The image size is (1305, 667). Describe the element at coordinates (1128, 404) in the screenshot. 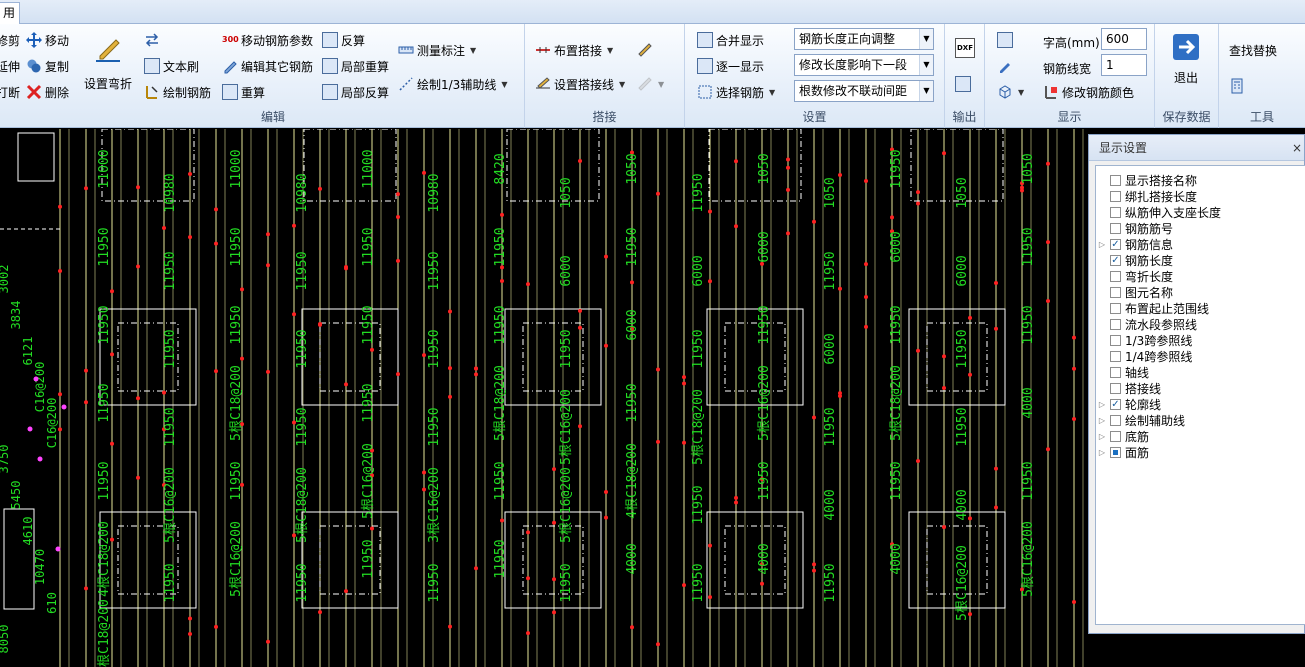

I see `tree-item: ▷ ✓ 轮廓线` at that location.